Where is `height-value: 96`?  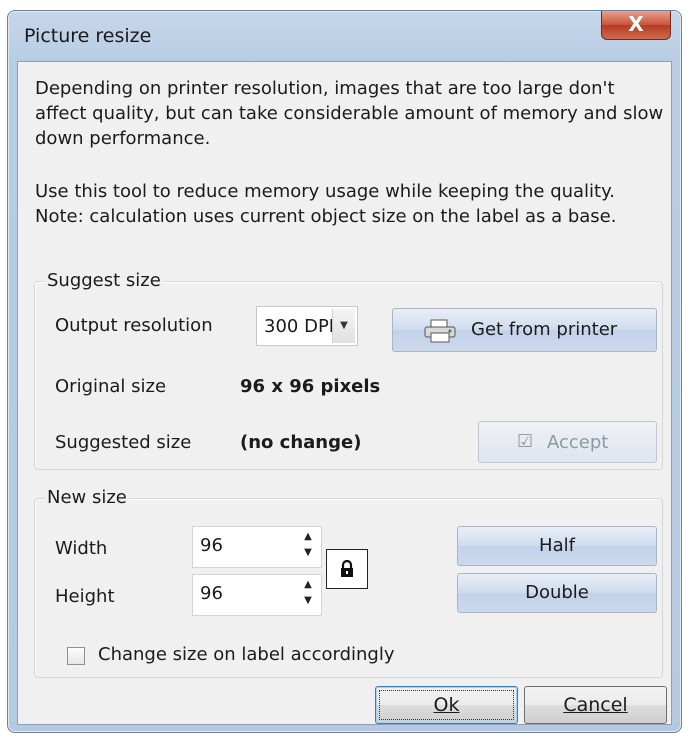 height-value: 96 is located at coordinates (211, 593).